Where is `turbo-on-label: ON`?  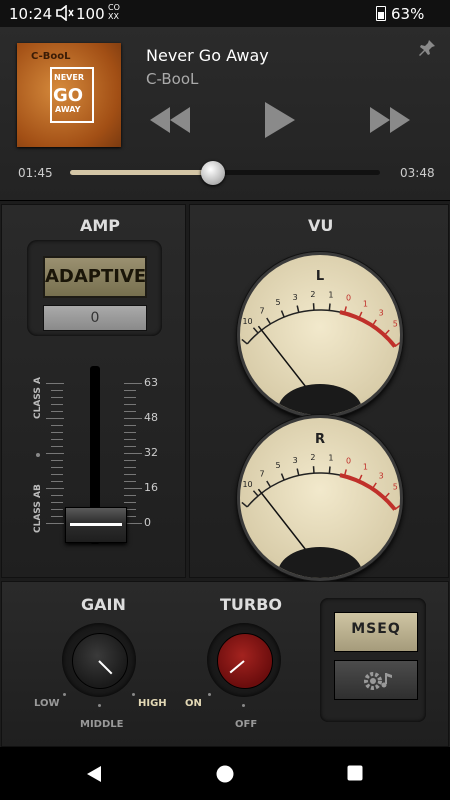
turbo-on-label: ON is located at coordinates (193, 703).